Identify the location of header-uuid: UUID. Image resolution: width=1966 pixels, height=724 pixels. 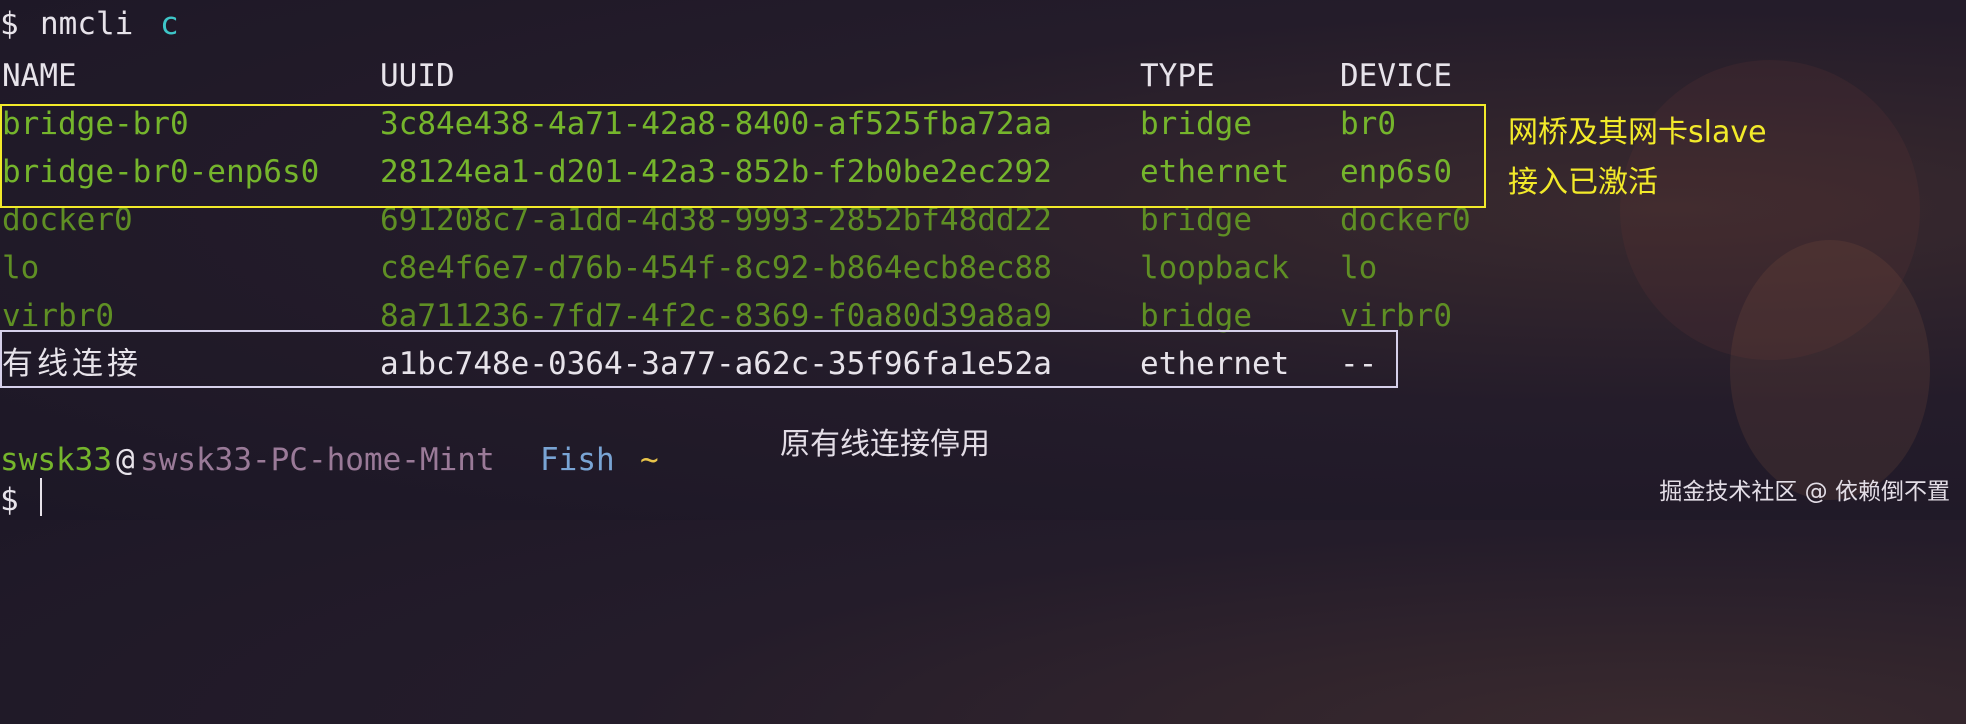
(417, 76).